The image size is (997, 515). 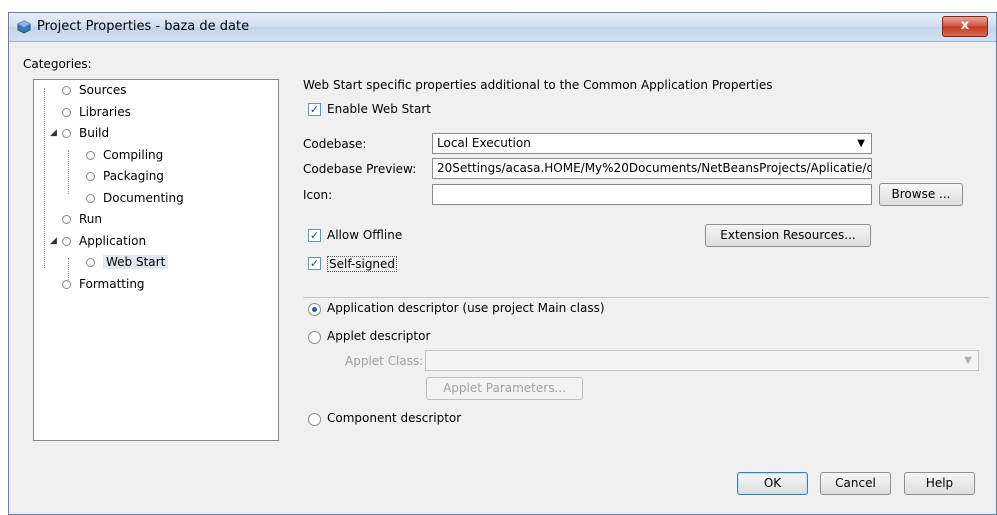 What do you see at coordinates (314, 235) in the screenshot?
I see `allow-offline-checkbox: ✓` at bounding box center [314, 235].